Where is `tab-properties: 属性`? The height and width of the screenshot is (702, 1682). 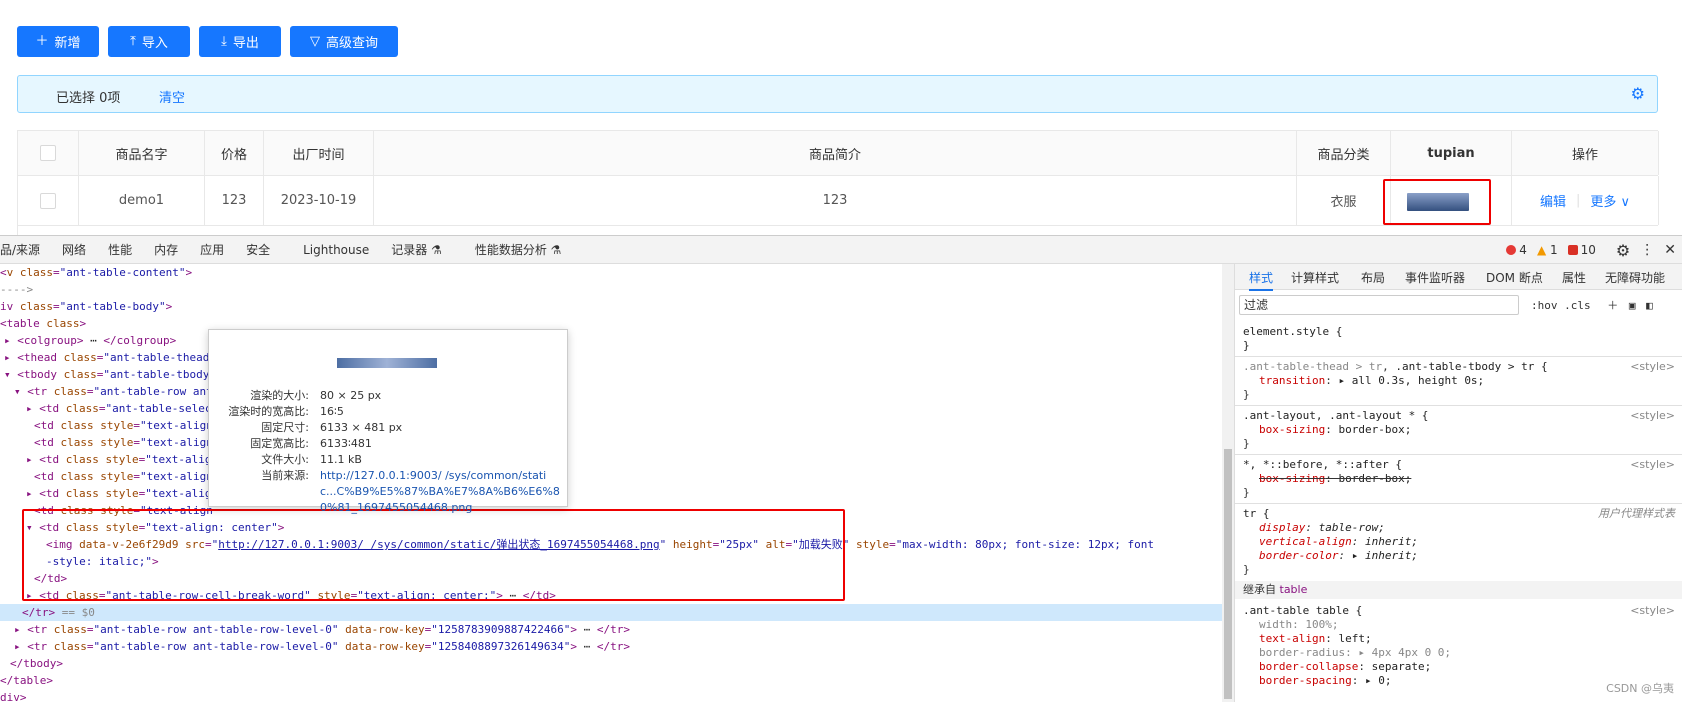
tab-properties: 属性 is located at coordinates (1574, 277).